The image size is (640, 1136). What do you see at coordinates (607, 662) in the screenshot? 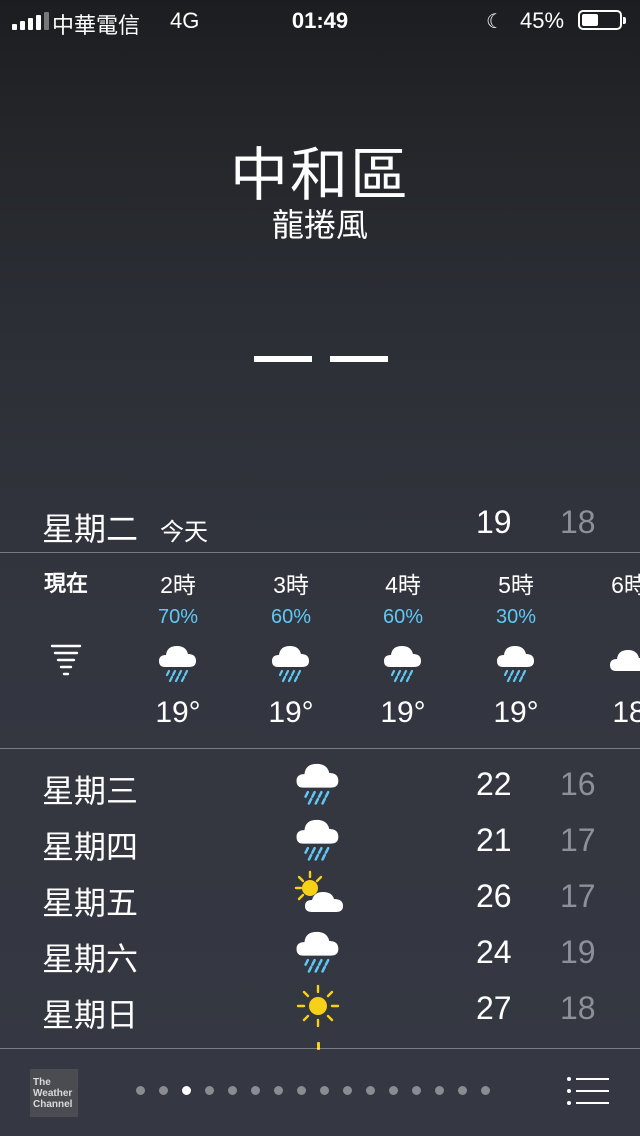
I see `cloud-icon` at bounding box center [607, 662].